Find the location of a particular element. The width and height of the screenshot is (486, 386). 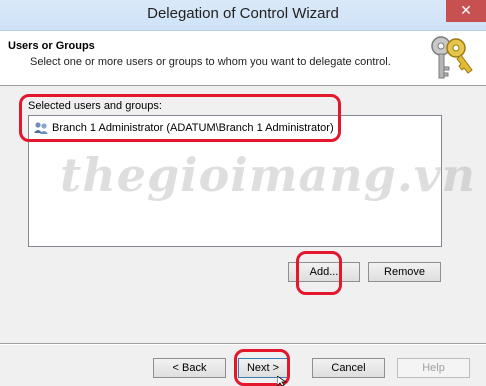

remove-button: Remove is located at coordinates (404, 272).